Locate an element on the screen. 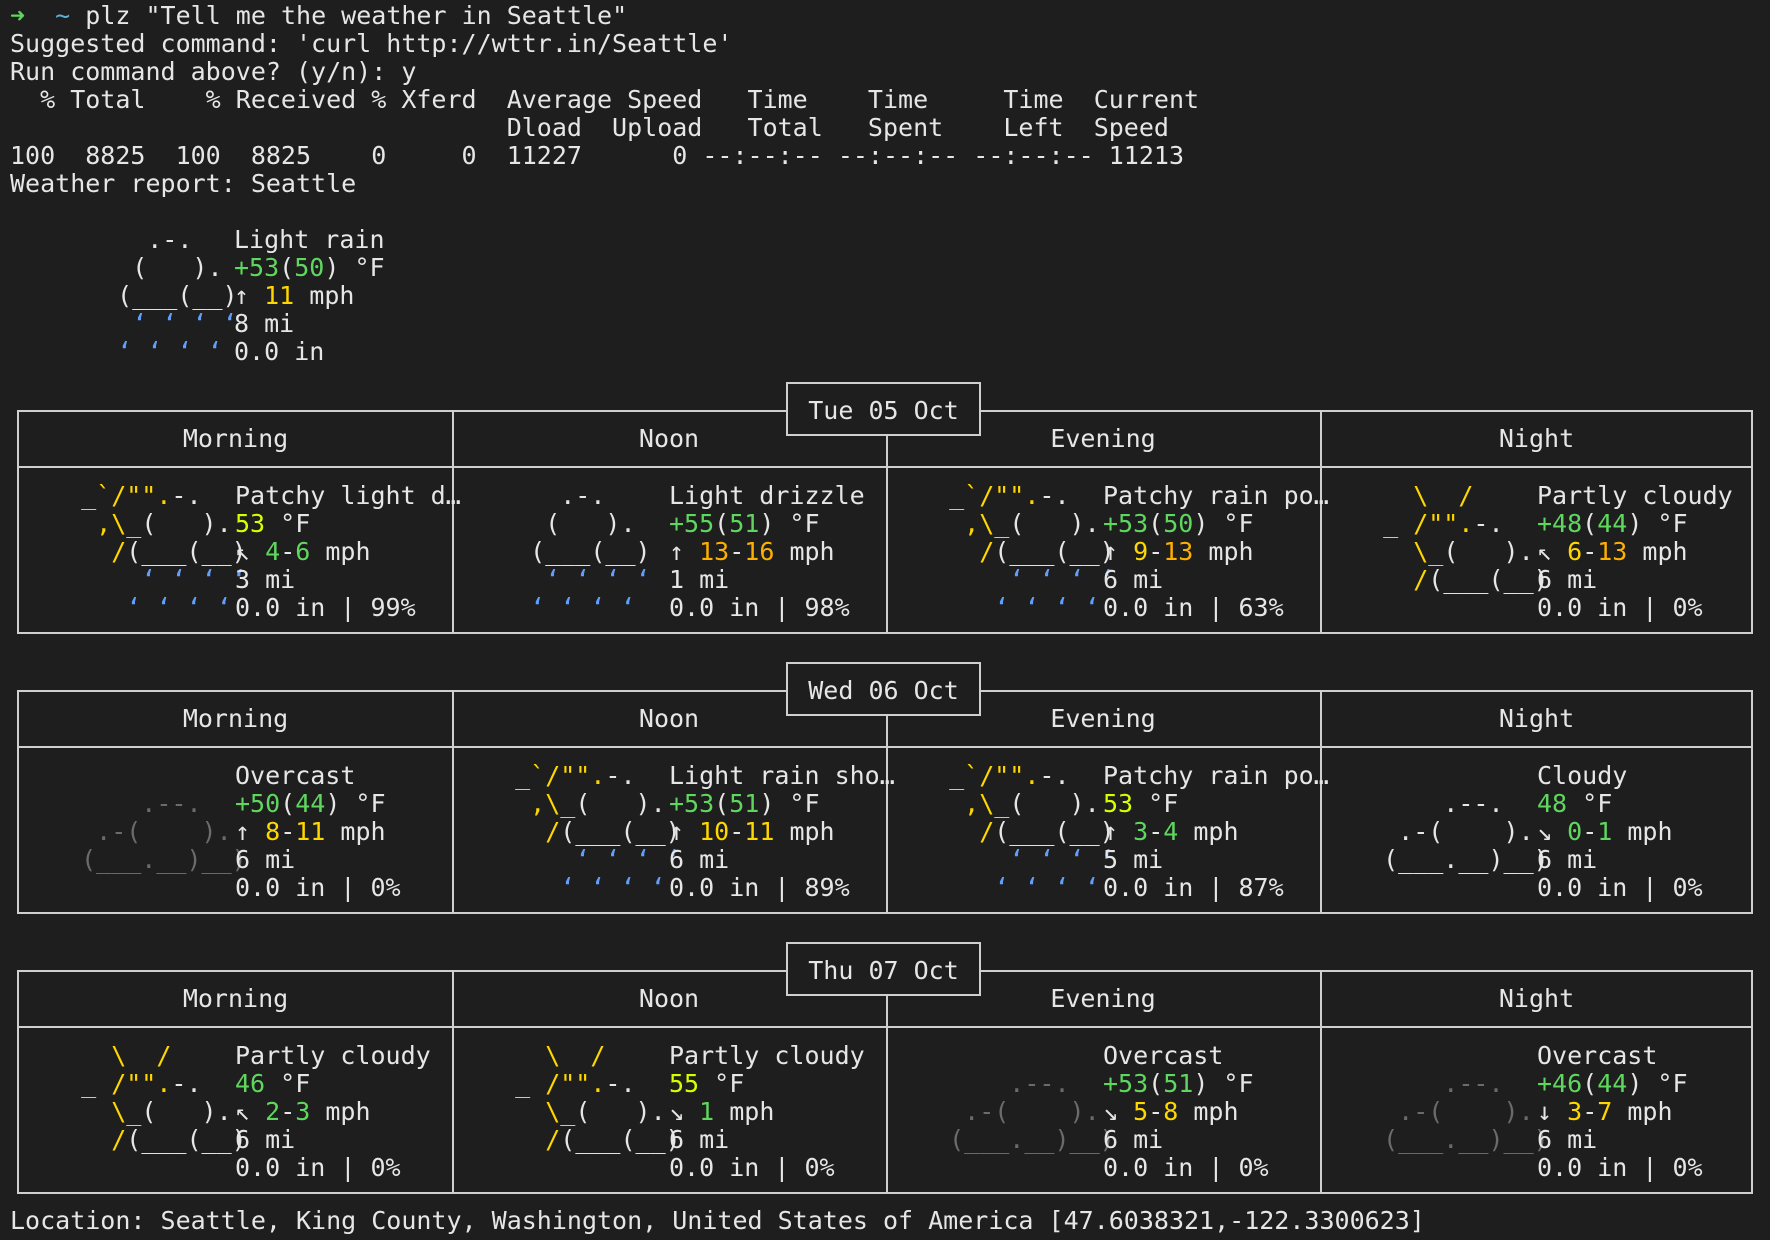 The height and width of the screenshot is (1240, 1770). current-temp: +53 is located at coordinates (257, 267).